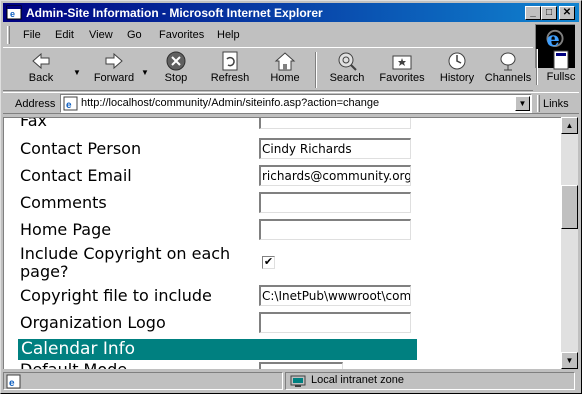 Image resolution: width=582 pixels, height=394 pixels. What do you see at coordinates (64, 35) in the screenshot?
I see `menu-edit: Edit` at bounding box center [64, 35].